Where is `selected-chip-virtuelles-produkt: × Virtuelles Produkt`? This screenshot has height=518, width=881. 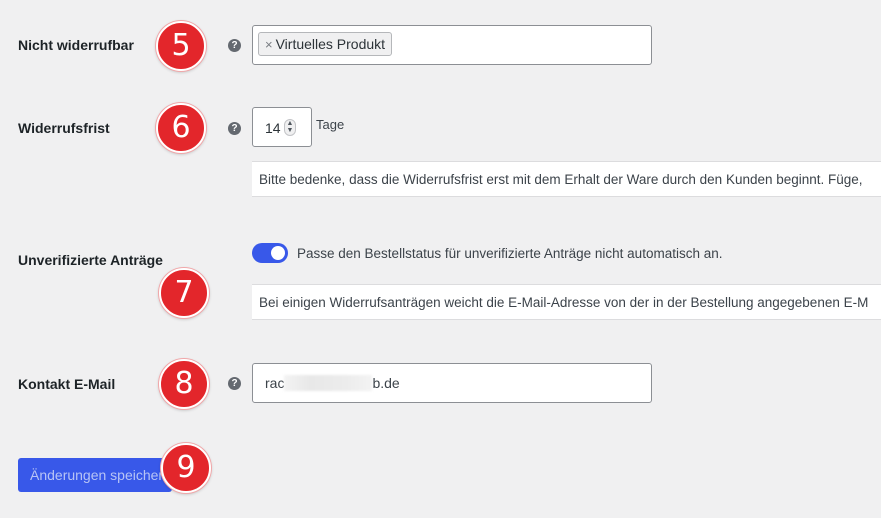
selected-chip-virtuelles-produkt: × Virtuelles Produkt is located at coordinates (325, 44).